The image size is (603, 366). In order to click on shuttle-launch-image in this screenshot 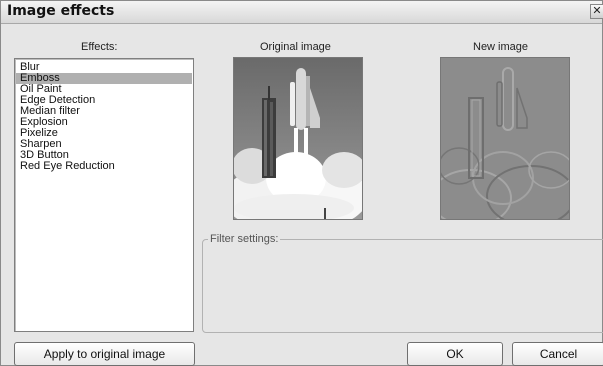, I will do `click(298, 138)`.